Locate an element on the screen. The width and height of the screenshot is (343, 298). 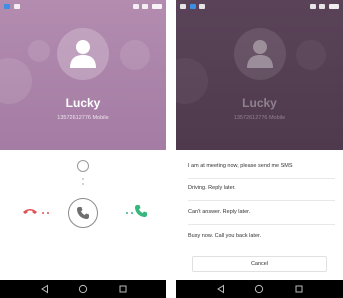
message-circle-icon is located at coordinates (83, 166).